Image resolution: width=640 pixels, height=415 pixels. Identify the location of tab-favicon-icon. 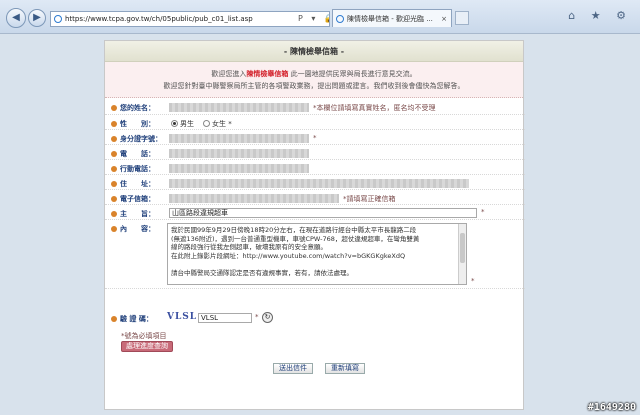
(340, 19).